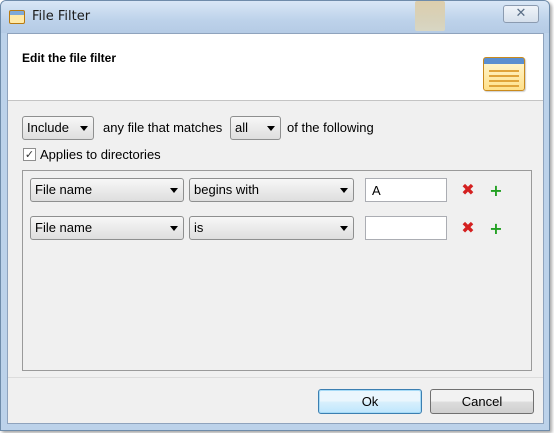  What do you see at coordinates (172, 155) in the screenshot?
I see `applies-to-directories-row: ✓ Applies to directories` at bounding box center [172, 155].